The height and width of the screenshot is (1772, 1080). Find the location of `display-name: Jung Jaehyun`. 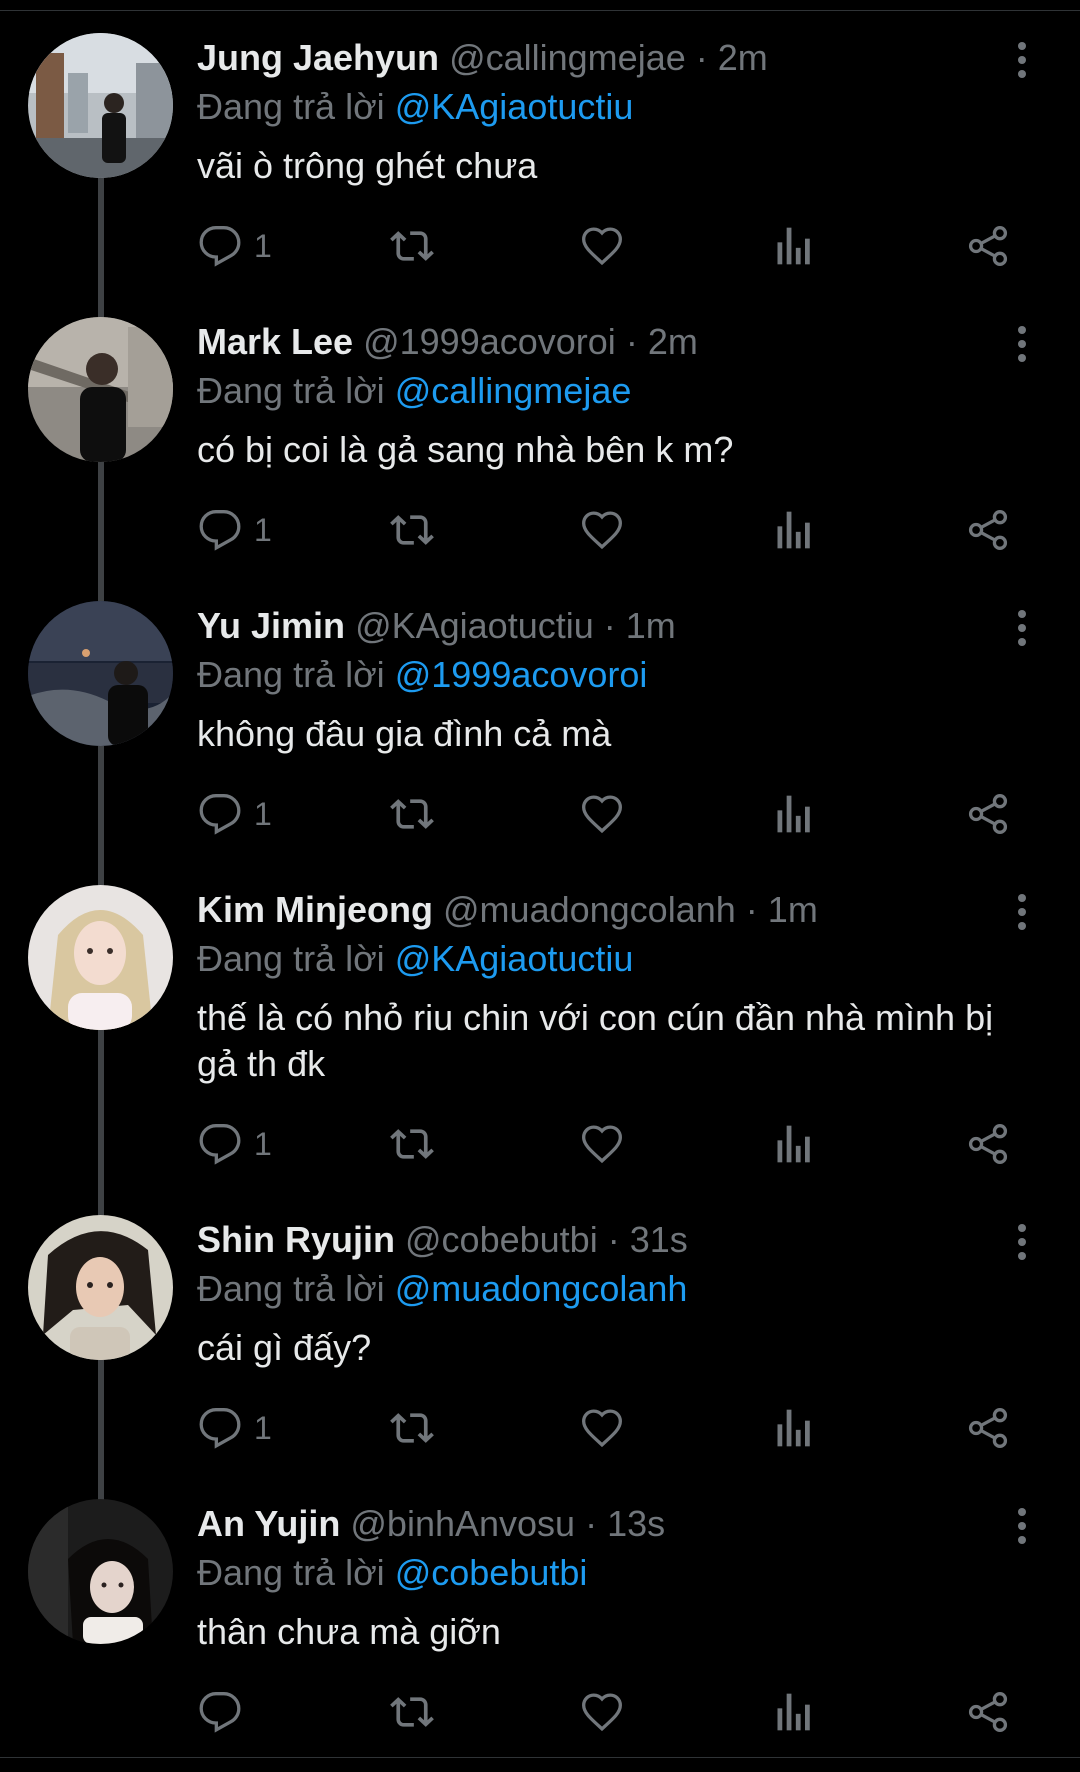

display-name: Jung Jaehyun is located at coordinates (318, 57).